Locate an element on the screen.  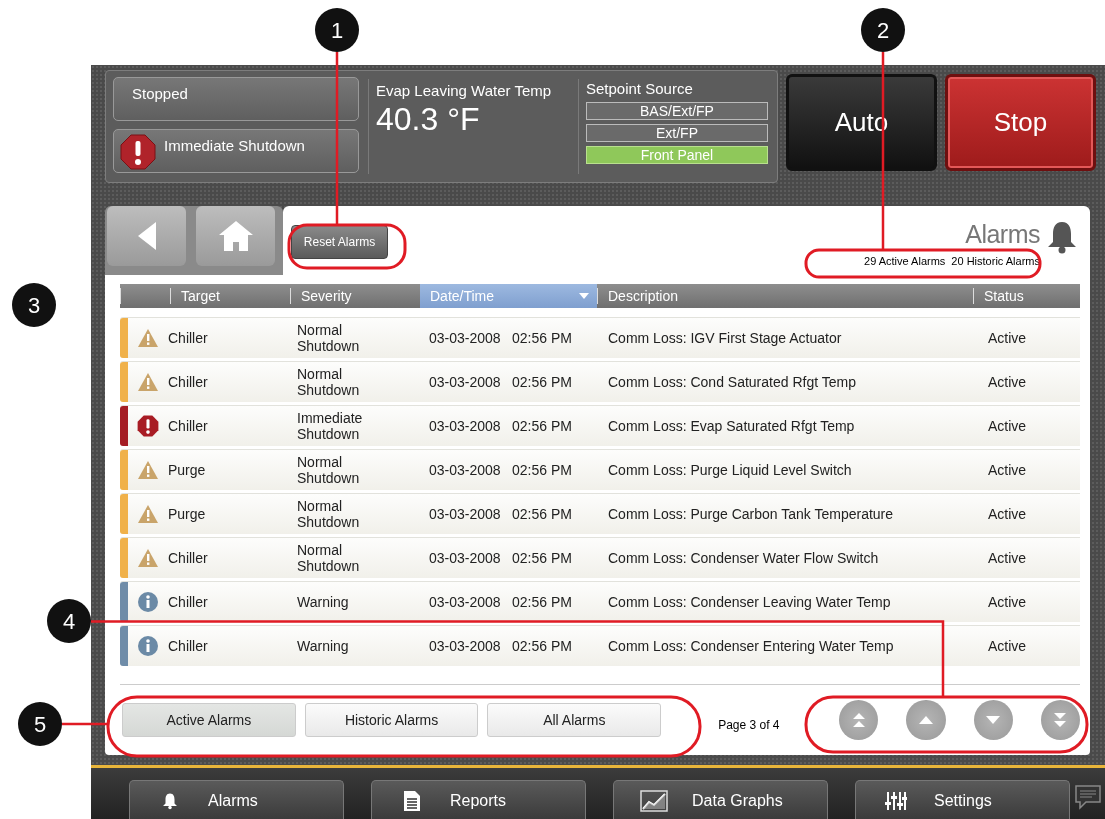
down-arrow-icon is located at coordinates (993, 720).